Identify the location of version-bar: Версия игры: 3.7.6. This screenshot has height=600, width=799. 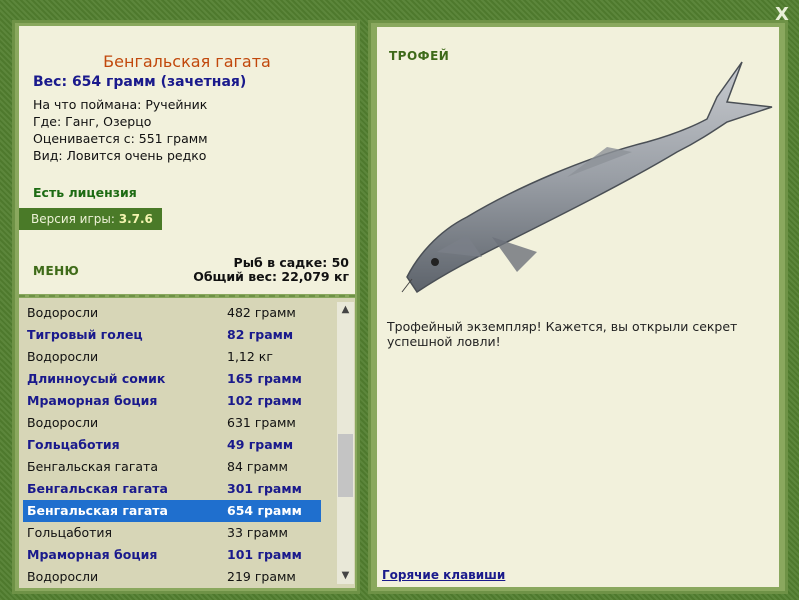
(90, 219).